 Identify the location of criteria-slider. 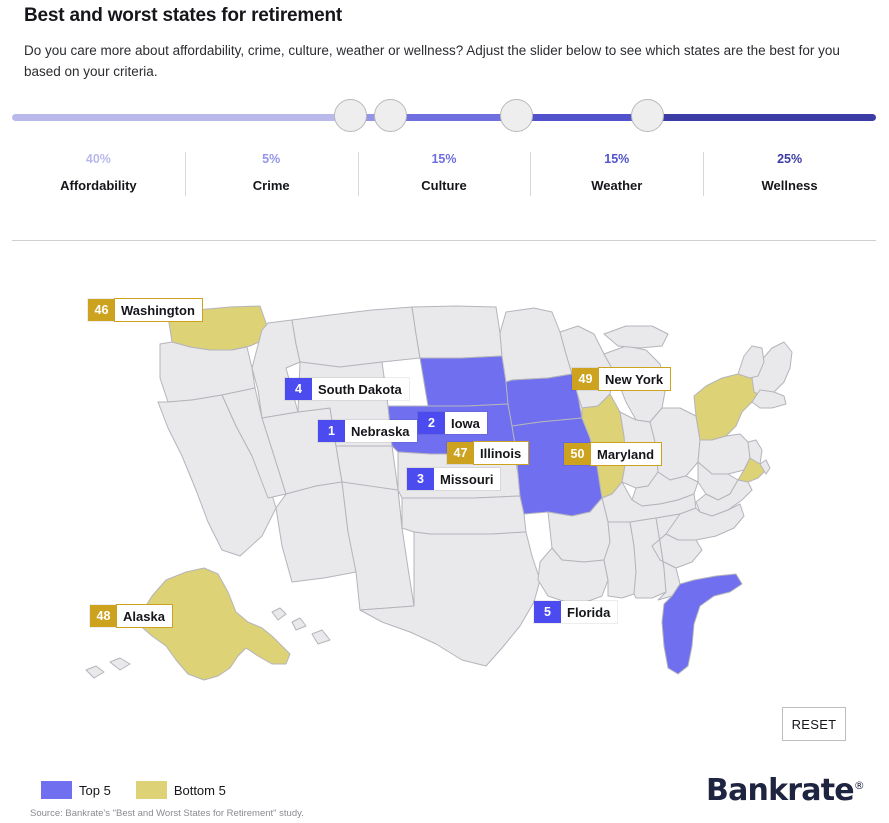
(444, 125).